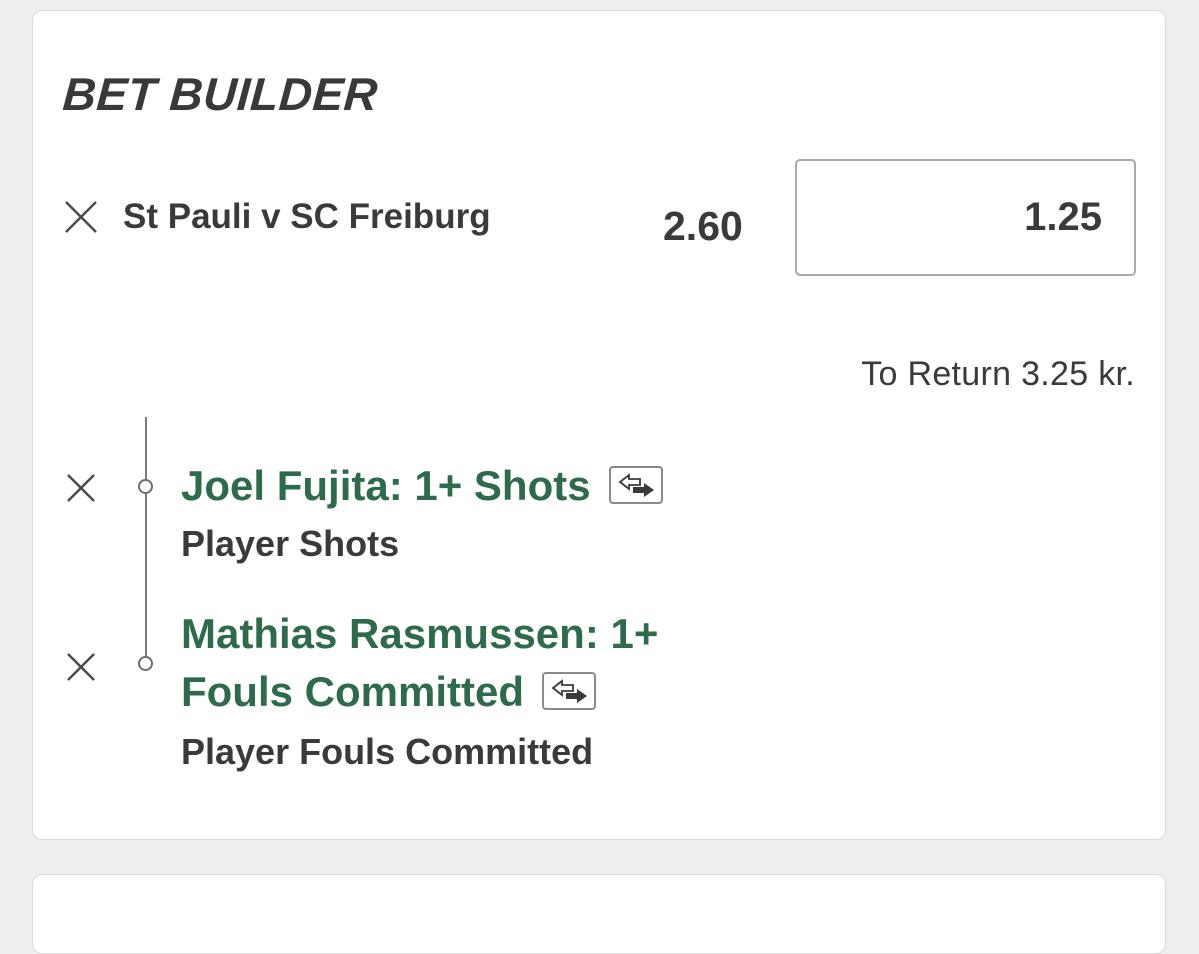 The image size is (1199, 954). I want to click on selection-title-line2-row: Fouls Committed, so click(419, 692).